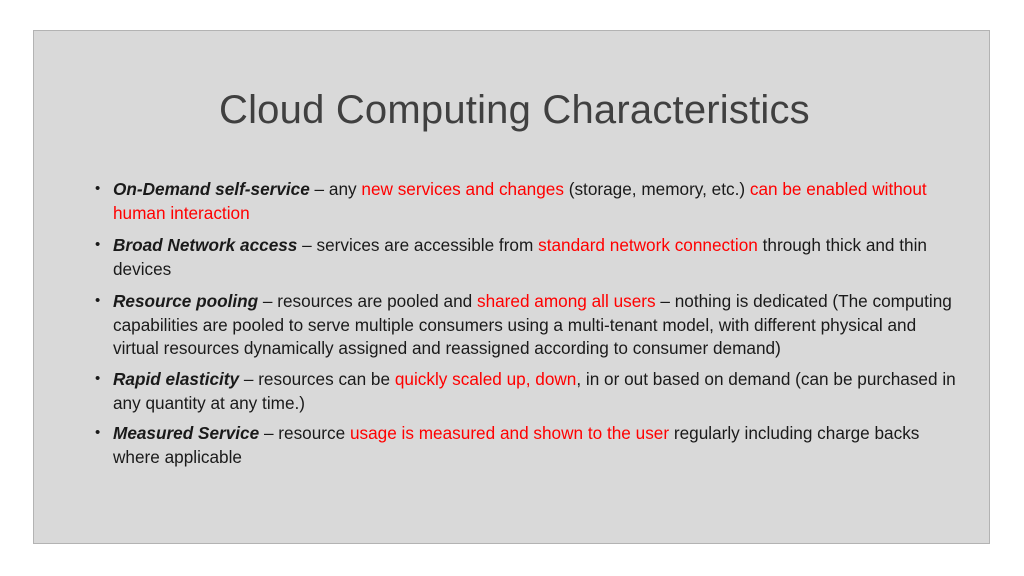 The image size is (1024, 576). What do you see at coordinates (656, 189) in the screenshot?
I see `bullet-text: (storage, memory, etc.)` at bounding box center [656, 189].